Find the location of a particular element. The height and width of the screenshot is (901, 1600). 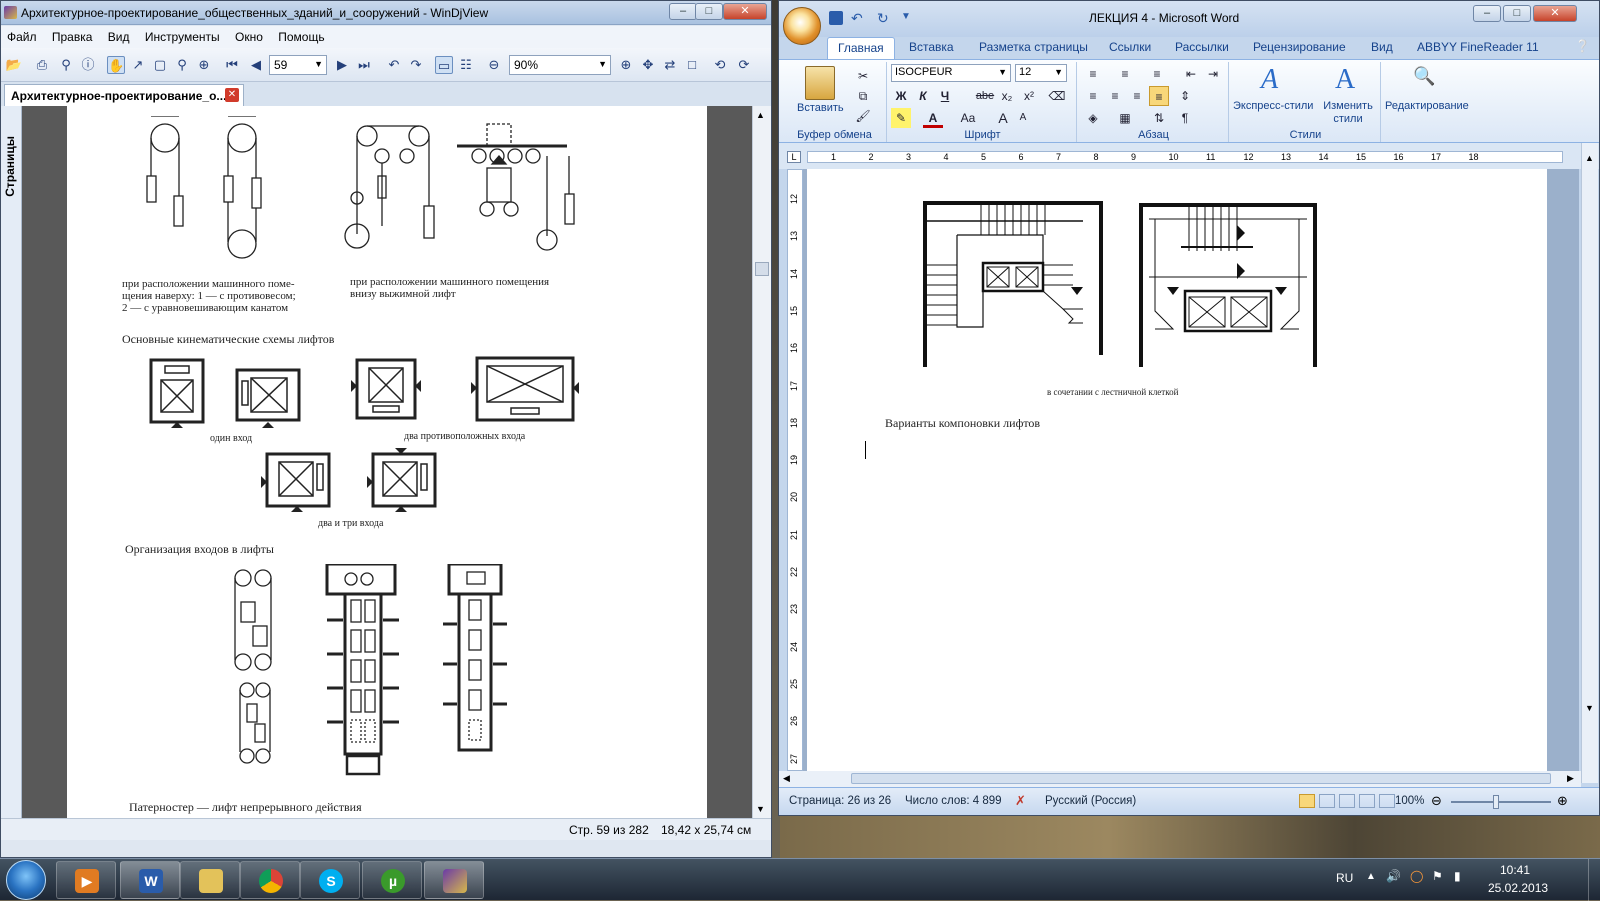

tab-view: Вид is located at coordinates (1382, 47).